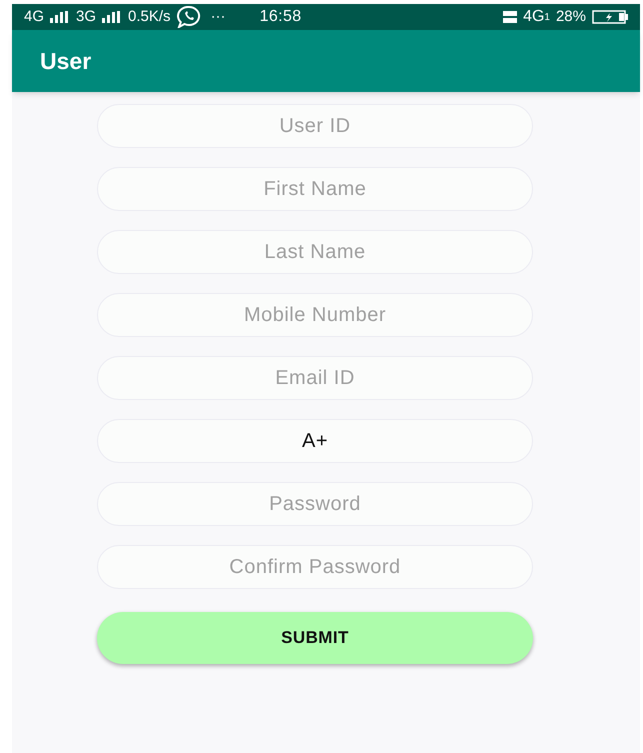  Describe the element at coordinates (66, 61) in the screenshot. I see `app-title: User` at that location.